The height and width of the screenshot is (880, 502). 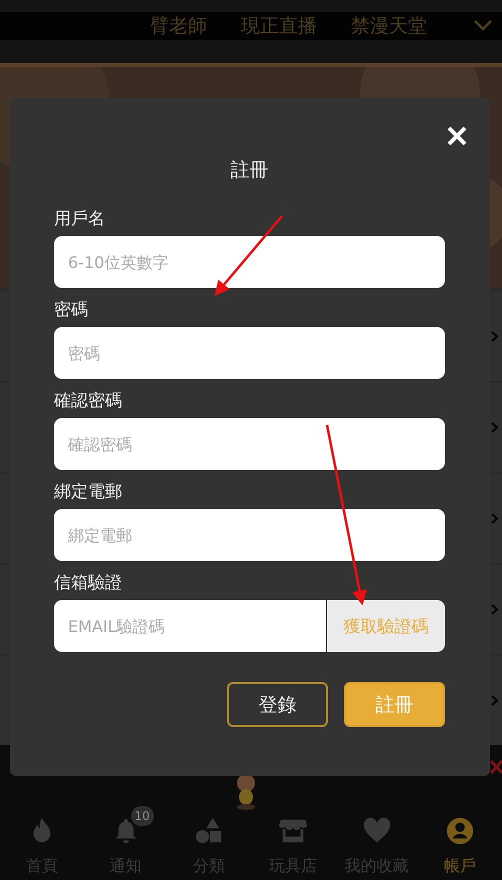 I want to click on register-button: 註冊, so click(x=394, y=704).